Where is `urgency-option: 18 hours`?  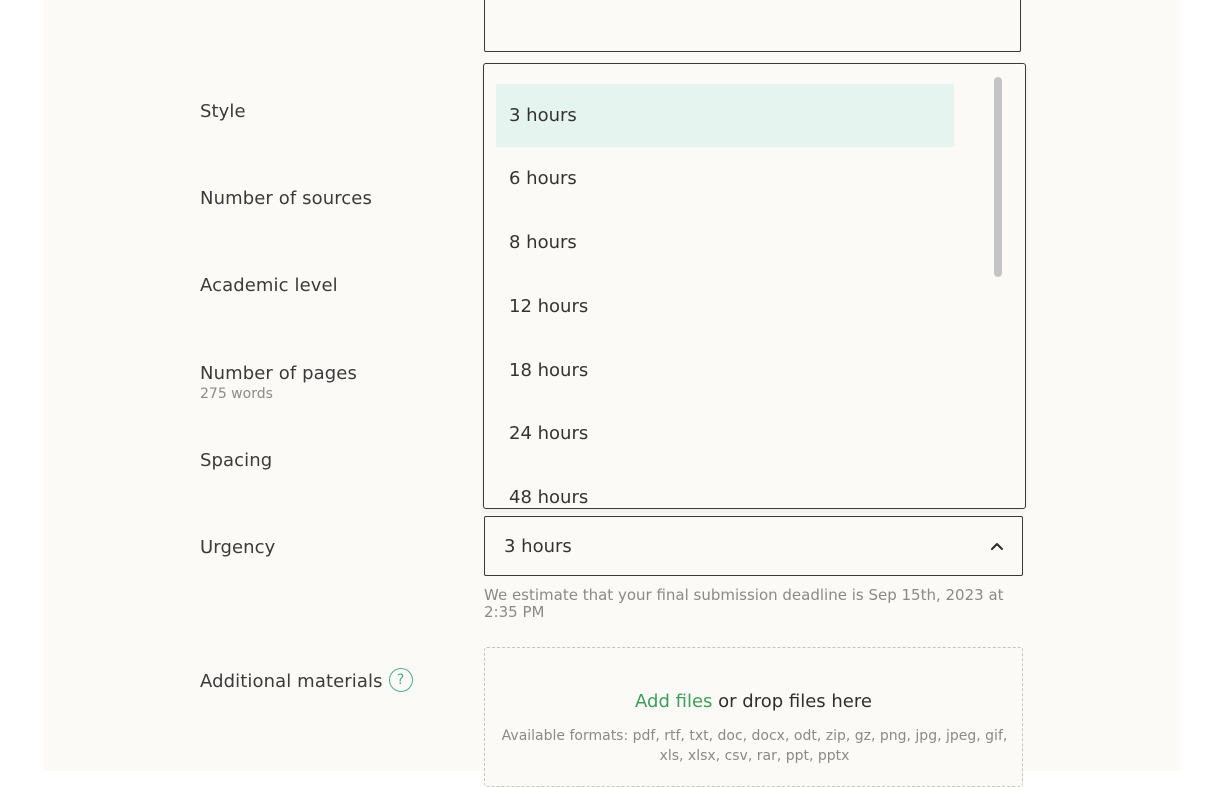 urgency-option: 18 hours is located at coordinates (725, 370).